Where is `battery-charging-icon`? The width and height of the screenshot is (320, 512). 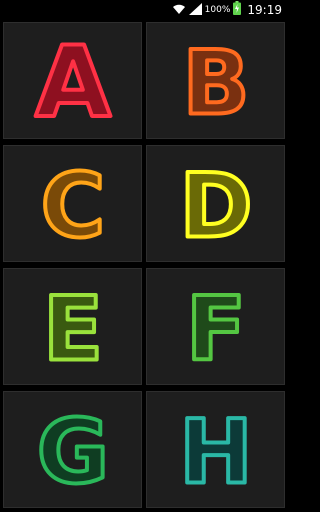
battery-charging-icon is located at coordinates (237, 9).